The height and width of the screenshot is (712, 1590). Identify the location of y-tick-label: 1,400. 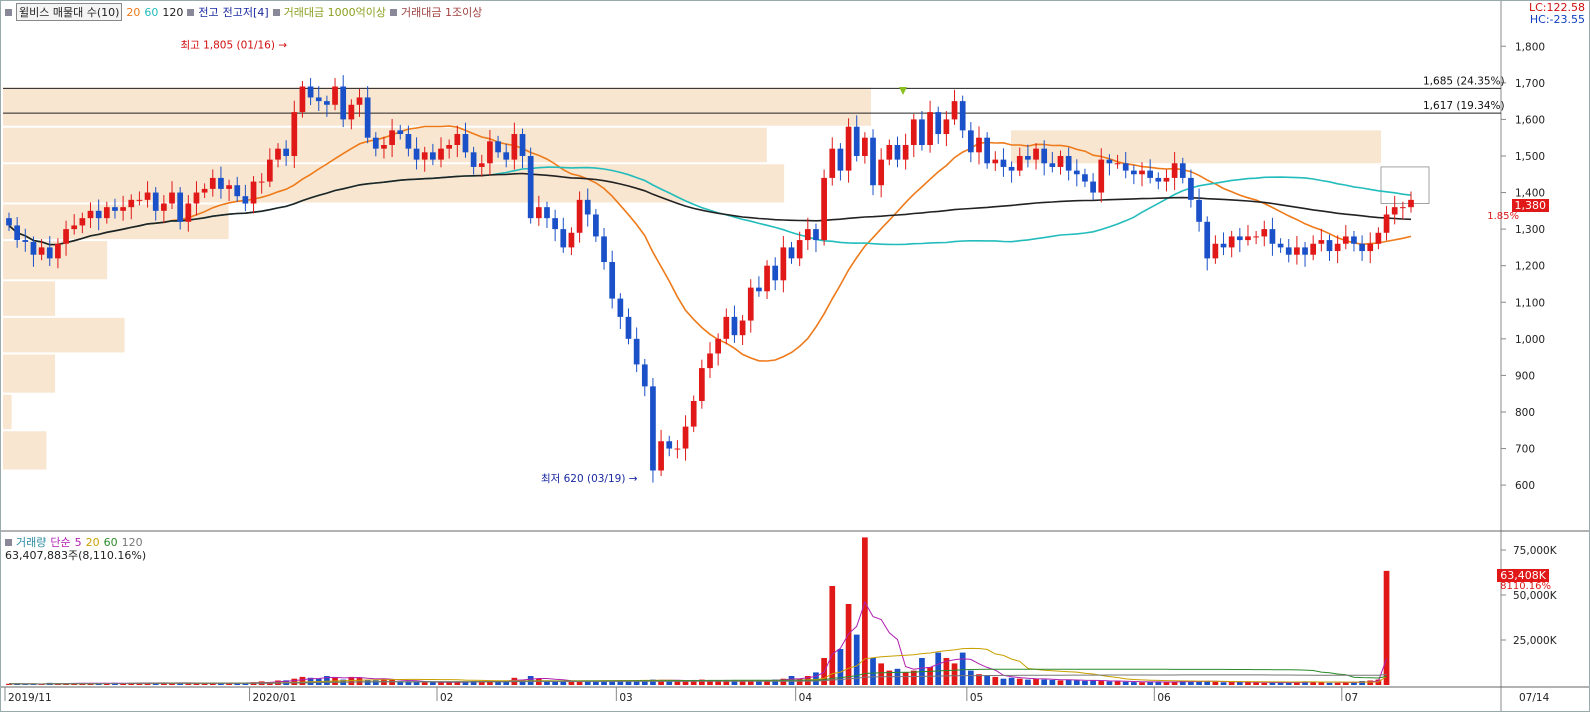
(1530, 194).